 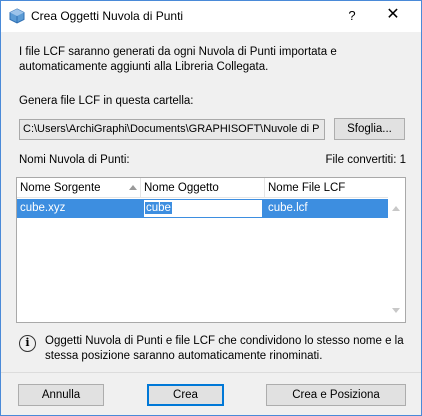 I want to click on create-button: Crea, so click(x=185, y=395).